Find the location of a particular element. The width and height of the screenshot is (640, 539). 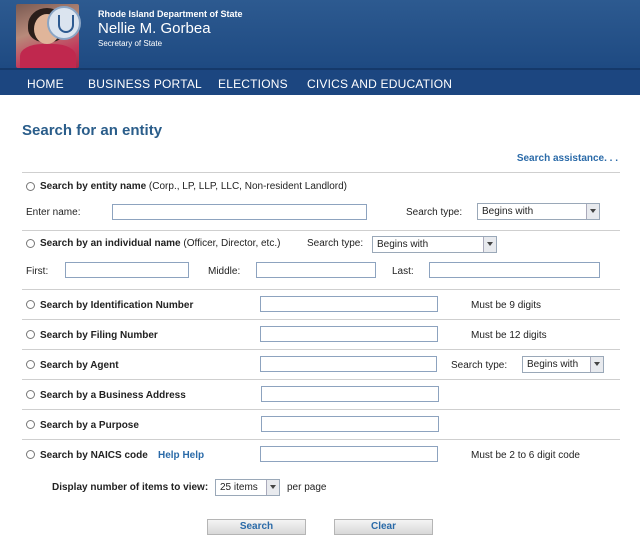

filing-number-hint: Must be 12 digits is located at coordinates (509, 335).